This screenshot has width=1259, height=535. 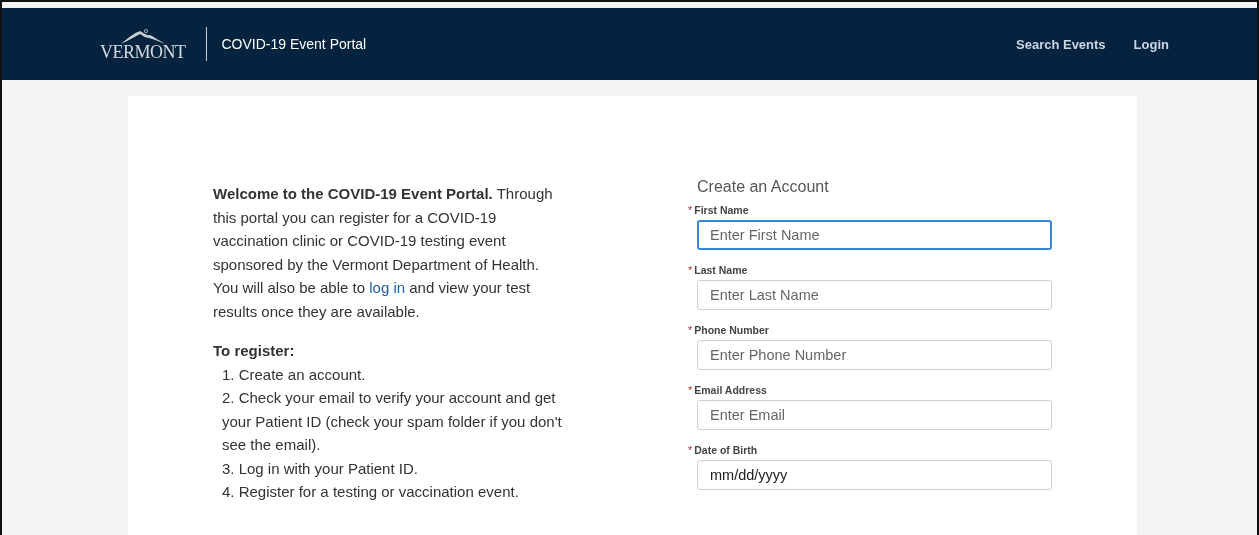 I want to click on field-label: Email Address, so click(x=730, y=390).